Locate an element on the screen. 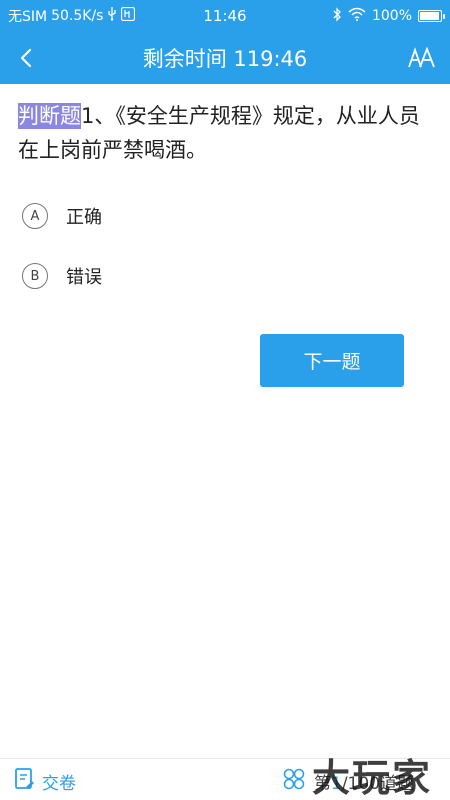  progress-current: 1 is located at coordinates (336, 784).